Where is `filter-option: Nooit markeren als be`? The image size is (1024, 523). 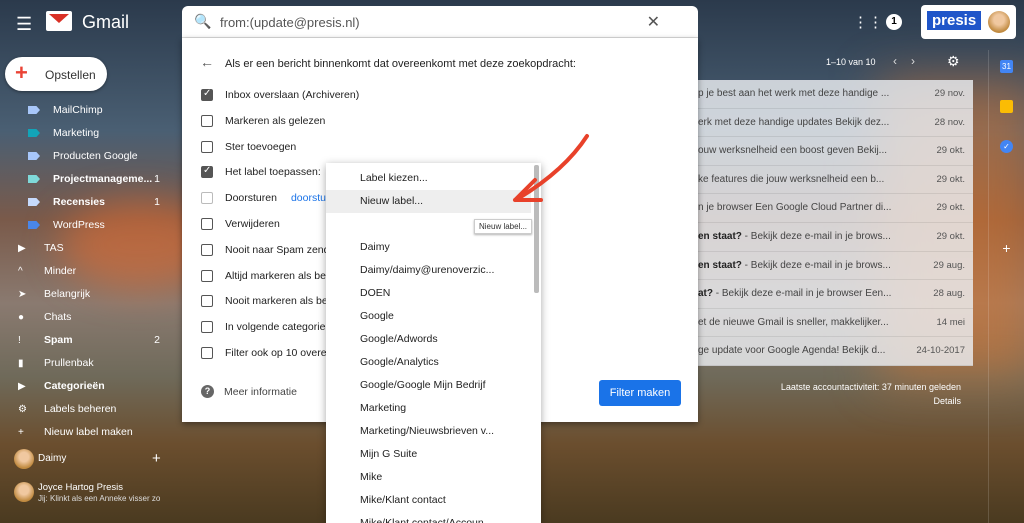
filter-option: Nooit markeren als be is located at coordinates (264, 301).